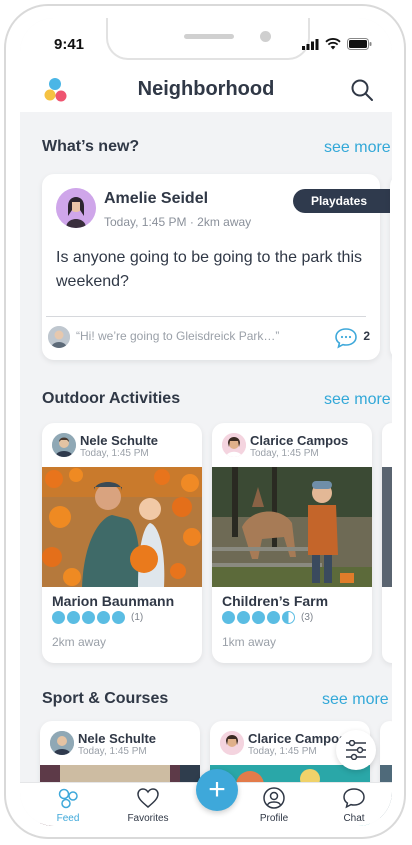 The height and width of the screenshot is (845, 412). I want to click on profile-icon, so click(274, 798).